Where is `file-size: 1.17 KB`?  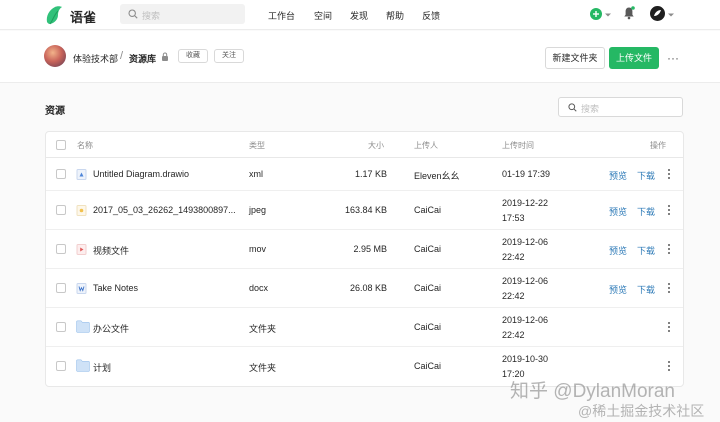
file-size: 1.17 KB is located at coordinates (370, 174).